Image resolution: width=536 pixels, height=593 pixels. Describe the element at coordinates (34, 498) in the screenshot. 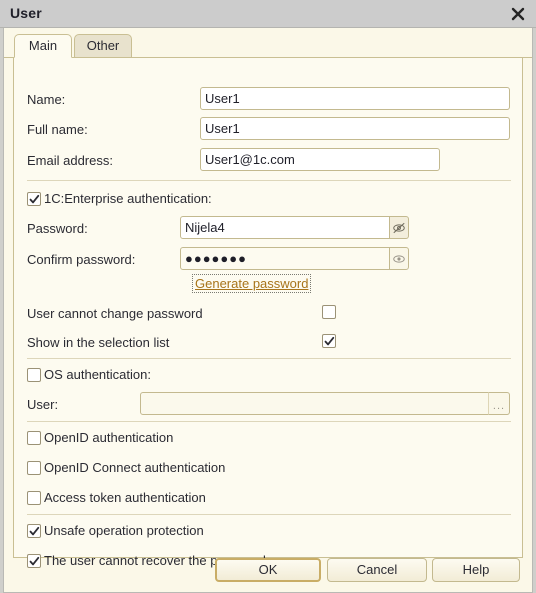

I see `access-token-auth-checkbox` at that location.